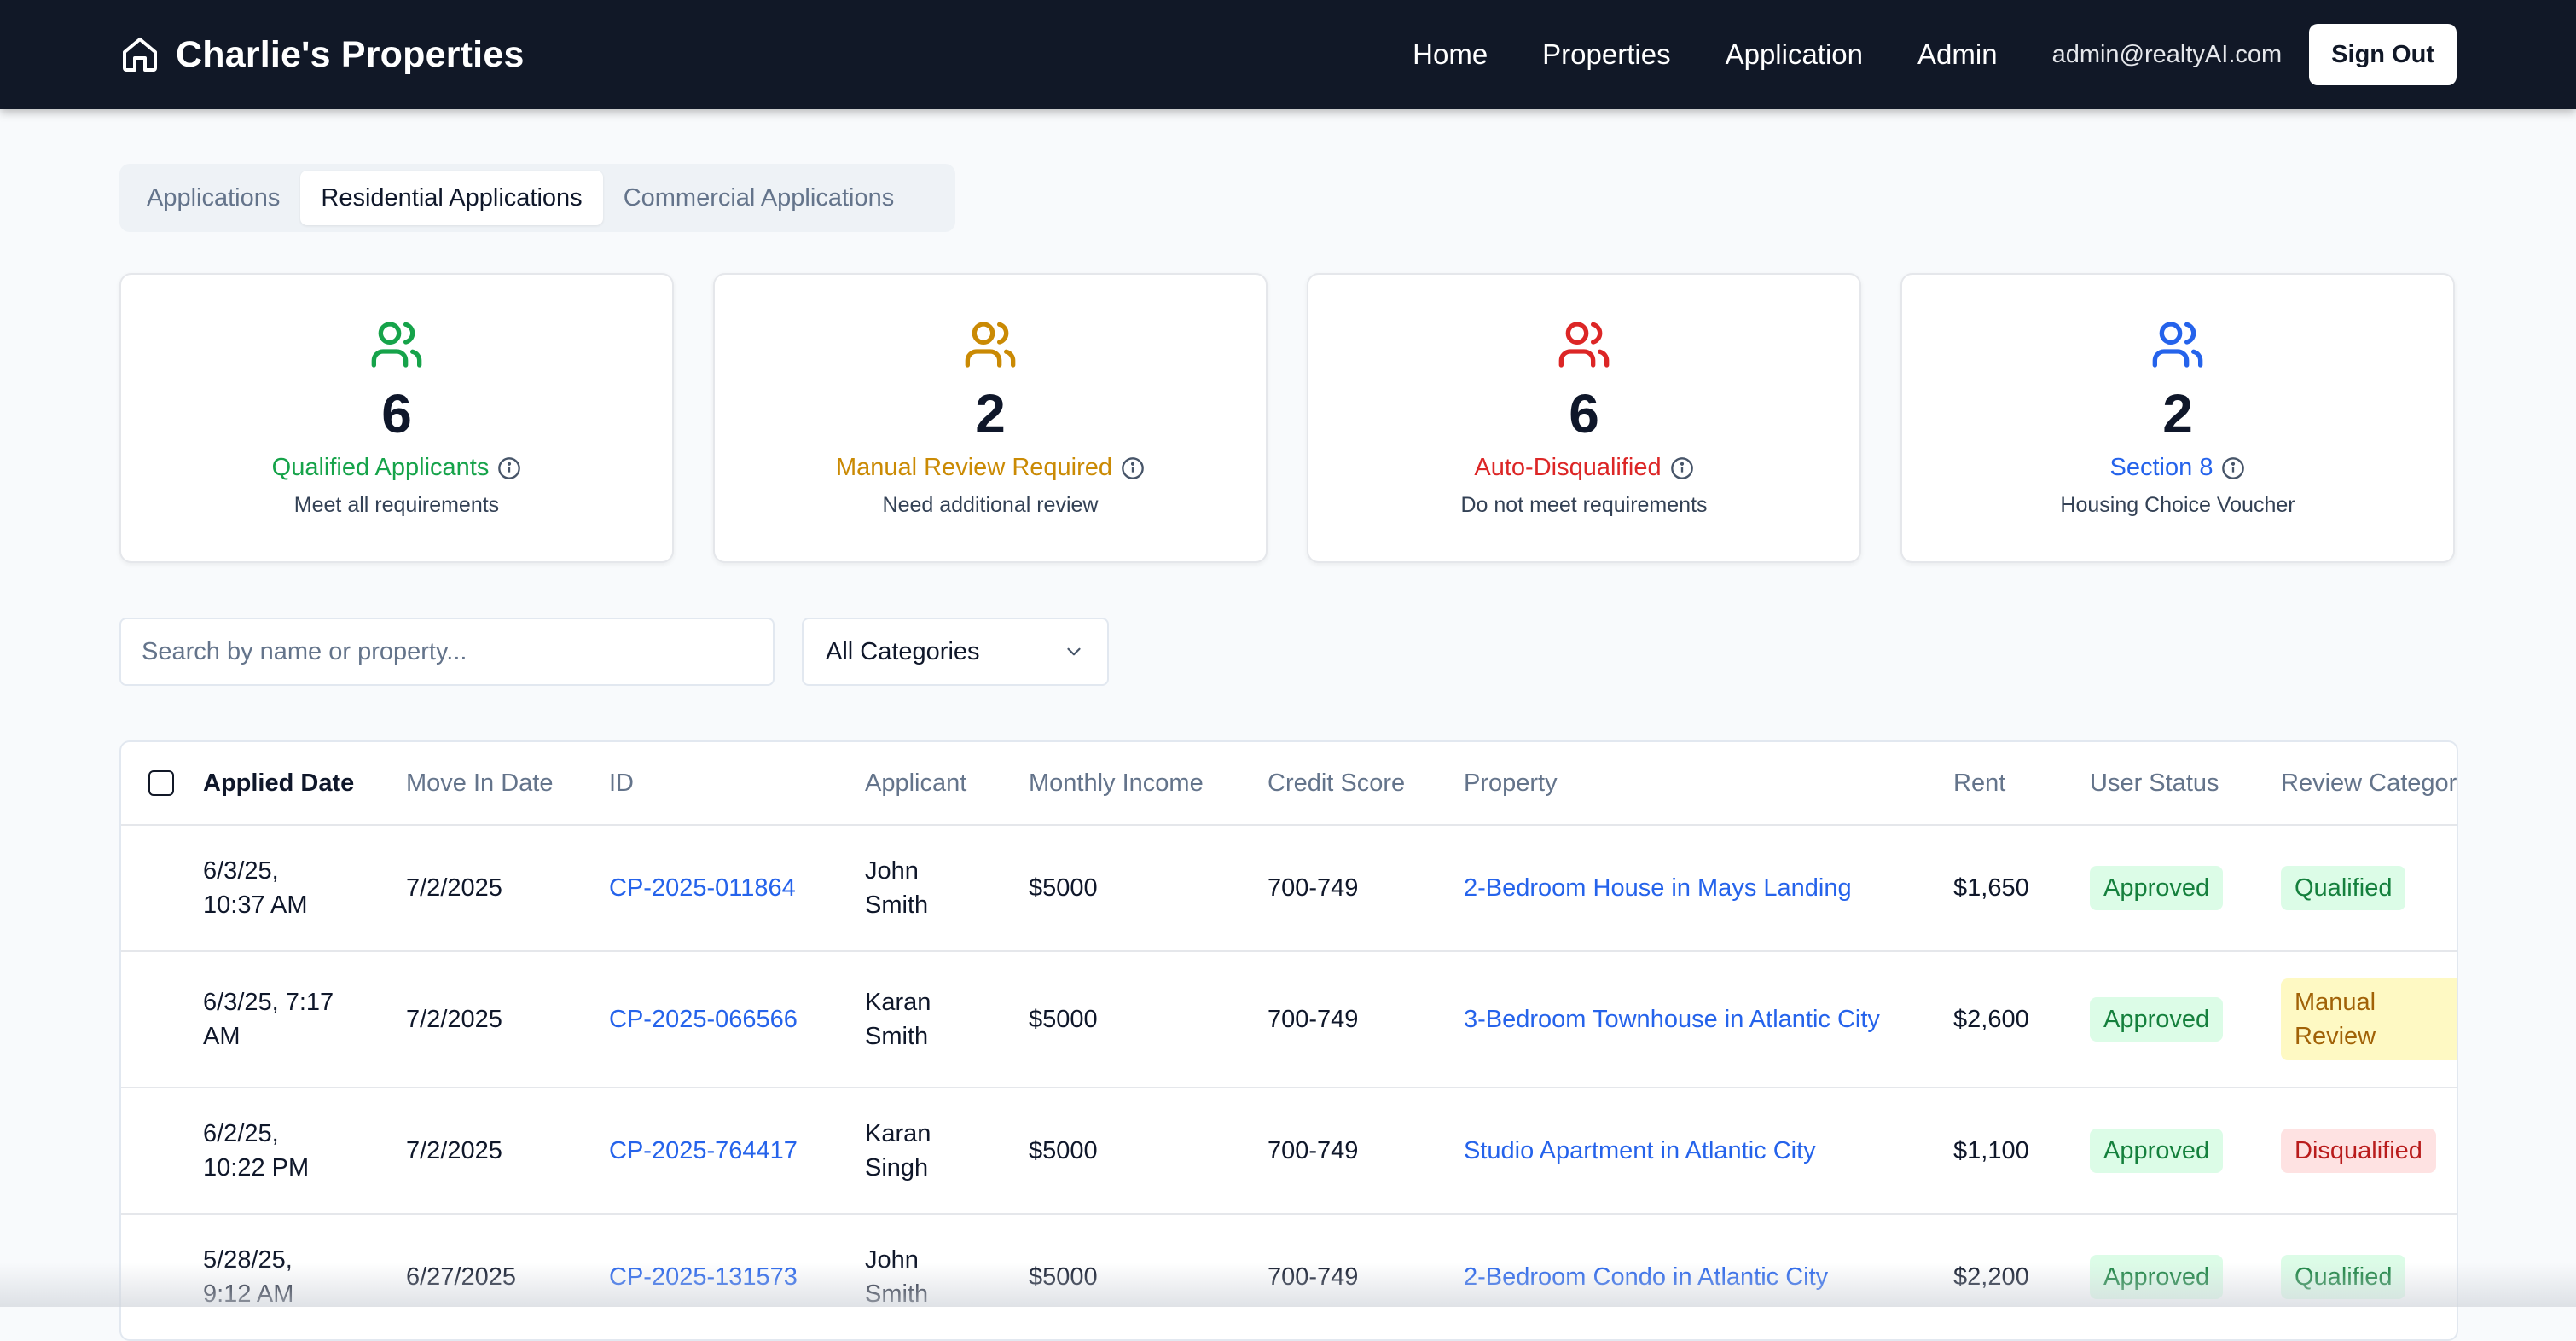  What do you see at coordinates (1646, 1277) in the screenshot?
I see `property-link: 2-Bedroom Condo in Atlantic City` at bounding box center [1646, 1277].